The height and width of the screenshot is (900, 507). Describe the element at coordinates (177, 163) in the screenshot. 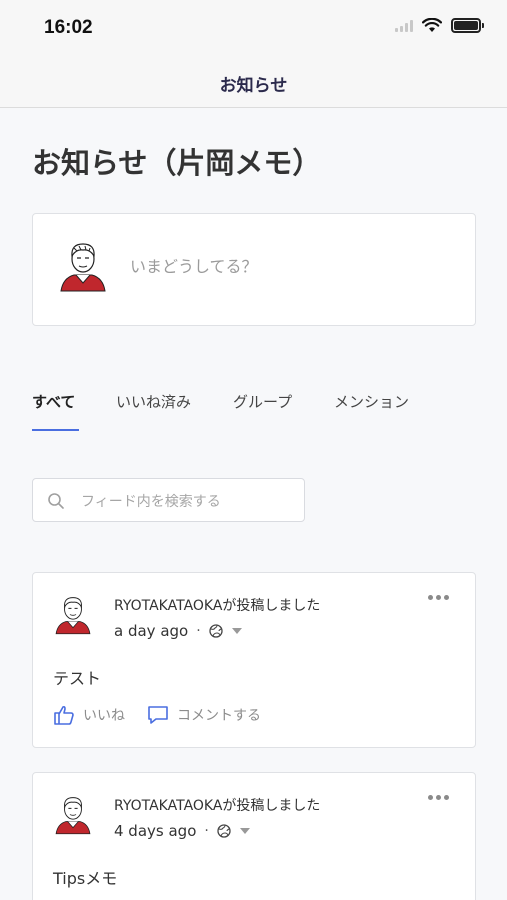

I see `page-title: お知らせ（片岡メモ）` at that location.